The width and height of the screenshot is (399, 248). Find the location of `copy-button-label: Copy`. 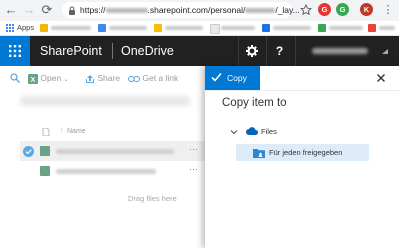

copy-button-label: Copy is located at coordinates (237, 78).